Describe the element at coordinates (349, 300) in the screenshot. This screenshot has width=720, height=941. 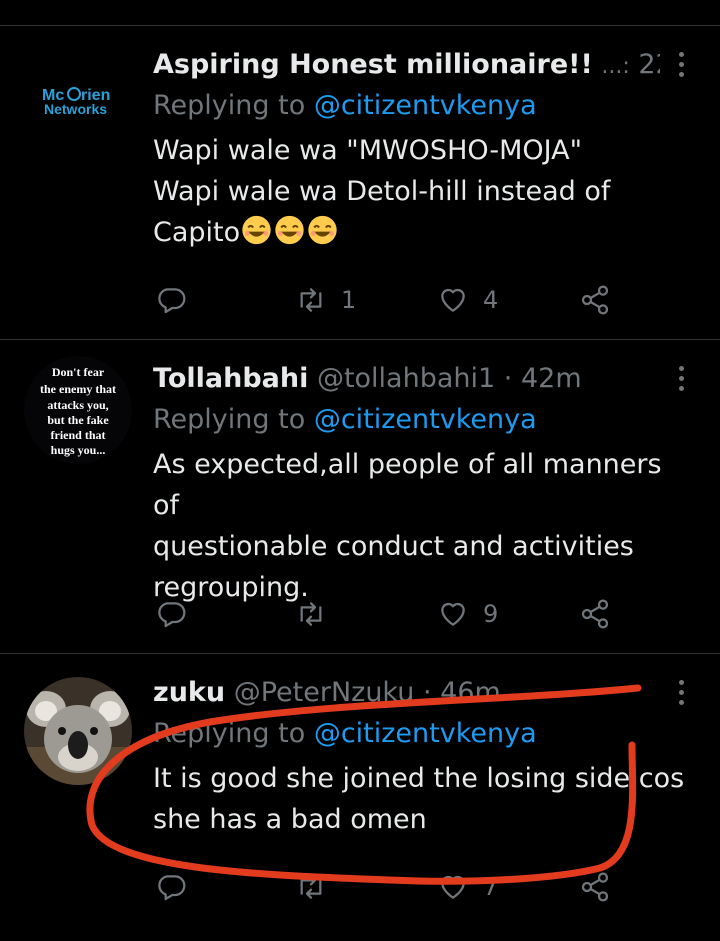
I see `retweet-count: 1` at that location.